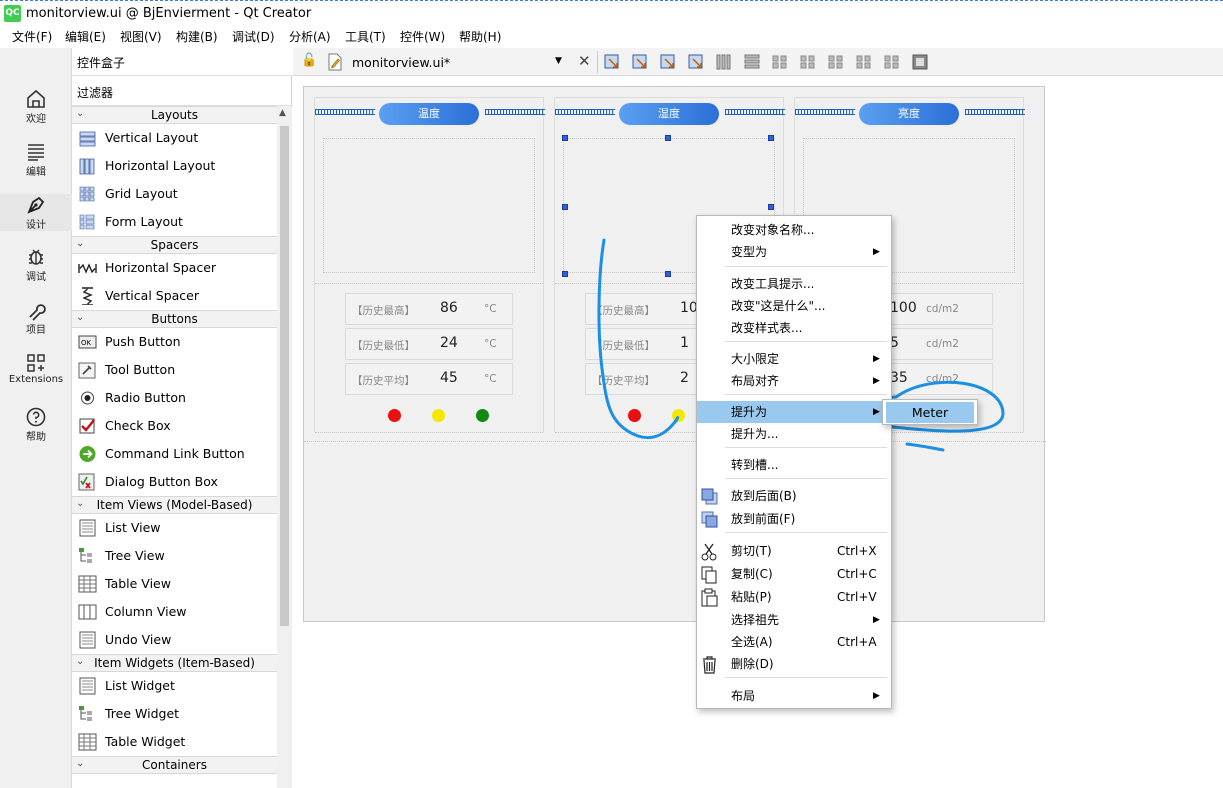 This screenshot has width=1223, height=788. Describe the element at coordinates (36, 264) in the screenshot. I see `mode-debug: 调试` at that location.